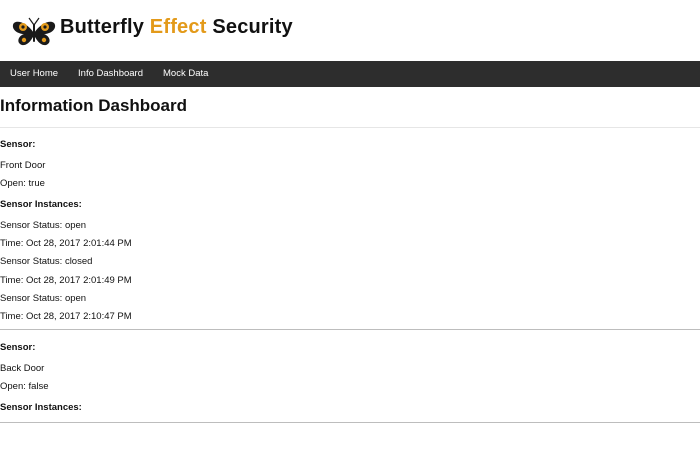 This screenshot has width=700, height=476. Describe the element at coordinates (350, 74) in the screenshot. I see `main-navbar: User Home Info Dashboard Mock Data` at that location.